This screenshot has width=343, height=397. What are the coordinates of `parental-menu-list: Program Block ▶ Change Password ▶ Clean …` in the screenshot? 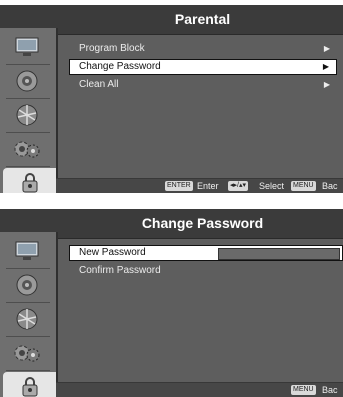 It's located at (202, 68).